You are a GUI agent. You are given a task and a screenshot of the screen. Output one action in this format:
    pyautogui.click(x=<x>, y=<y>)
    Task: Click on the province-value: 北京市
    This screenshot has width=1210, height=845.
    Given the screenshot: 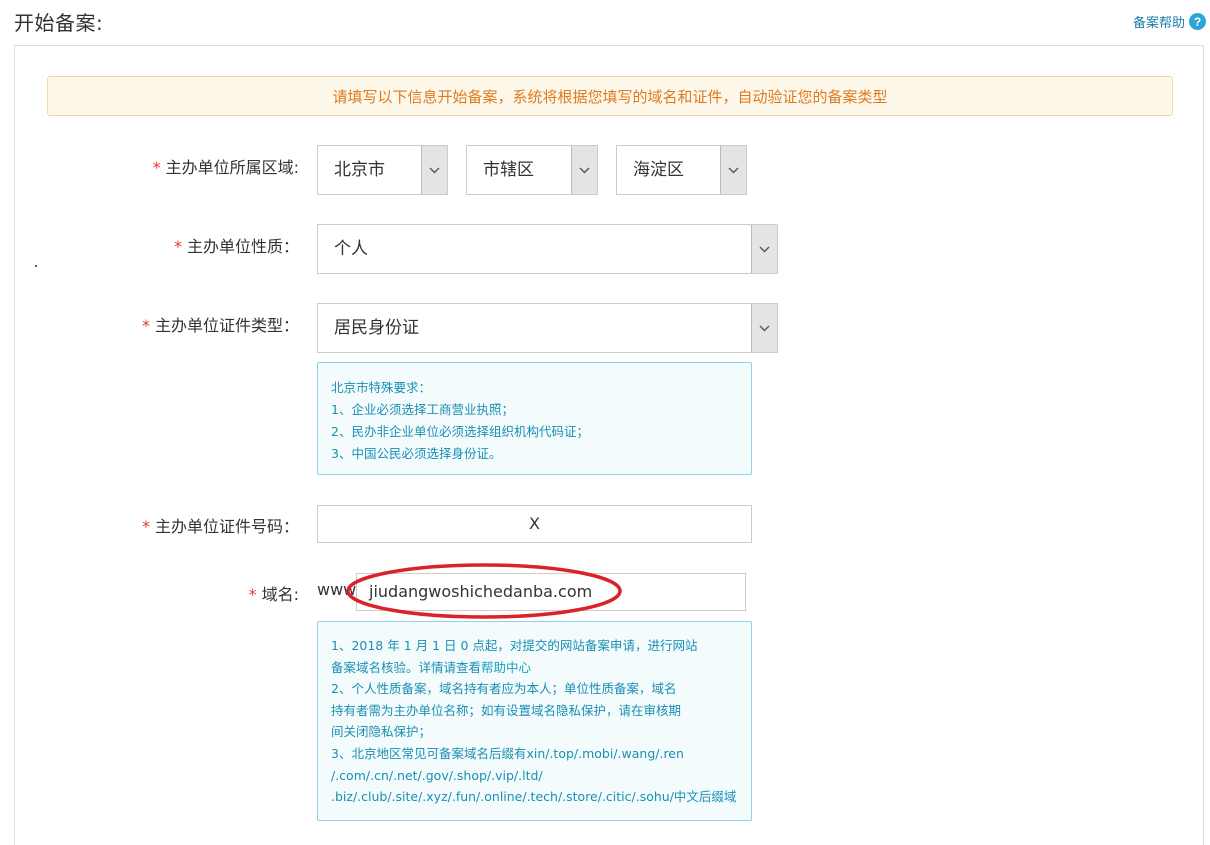 What is the action you would take?
    pyautogui.click(x=359, y=170)
    